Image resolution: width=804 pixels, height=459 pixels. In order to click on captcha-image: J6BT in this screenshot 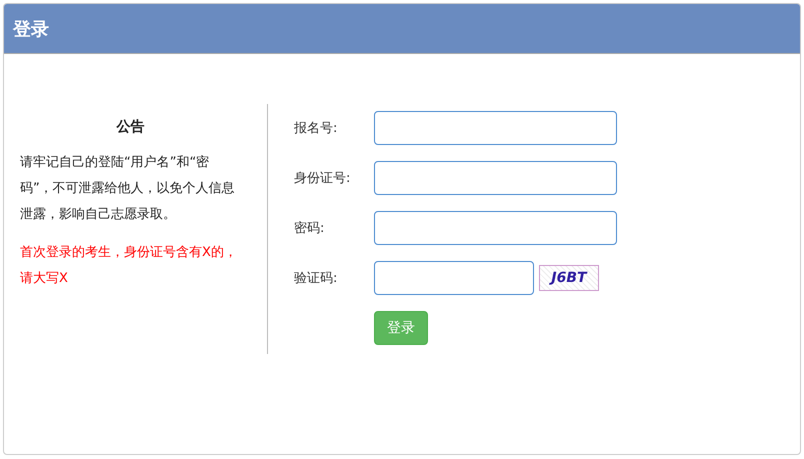, I will do `click(569, 278)`.